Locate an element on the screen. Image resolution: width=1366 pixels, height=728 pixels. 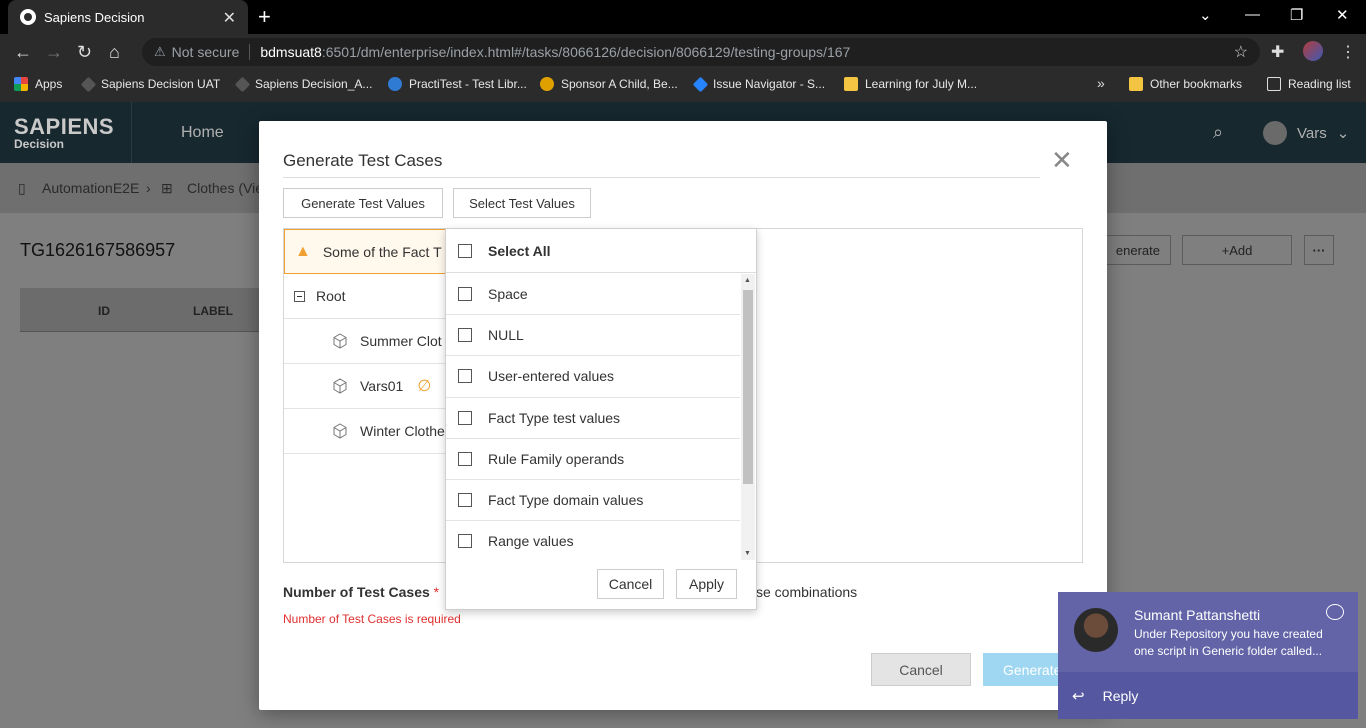
search-icon: ⌕ is located at coordinates (1218, 132).